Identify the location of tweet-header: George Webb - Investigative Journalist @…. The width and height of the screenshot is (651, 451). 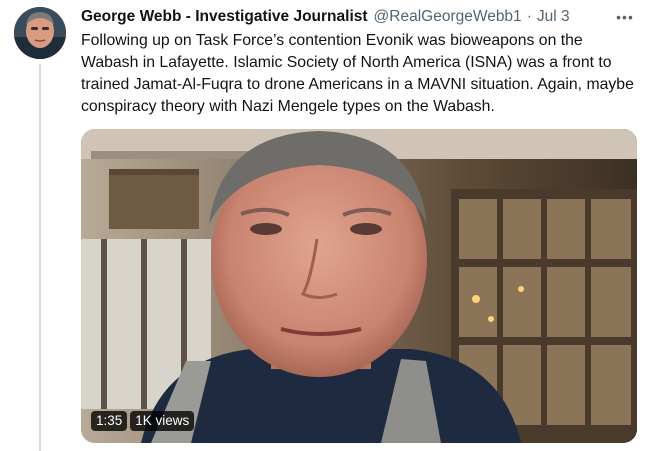
(361, 17).